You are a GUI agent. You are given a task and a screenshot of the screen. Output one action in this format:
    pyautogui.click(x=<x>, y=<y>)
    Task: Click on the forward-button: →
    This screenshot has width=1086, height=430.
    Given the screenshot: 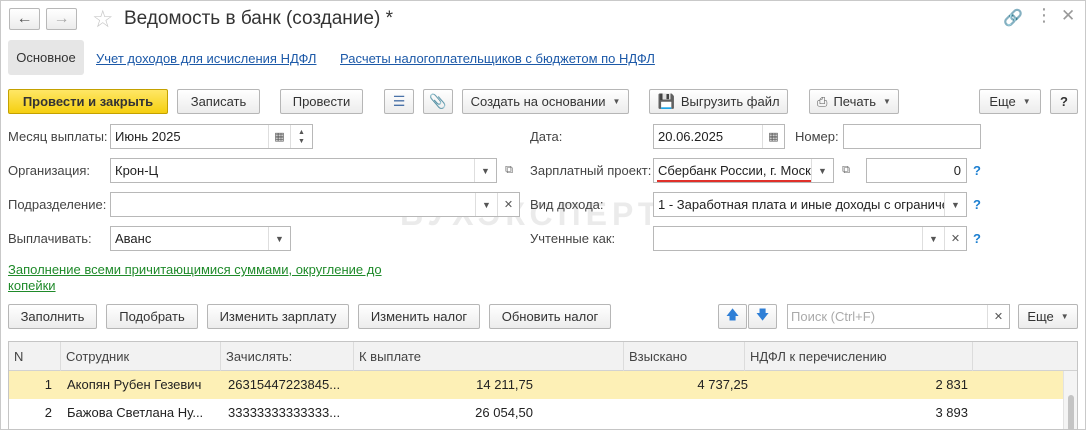 What is the action you would take?
    pyautogui.click(x=61, y=19)
    